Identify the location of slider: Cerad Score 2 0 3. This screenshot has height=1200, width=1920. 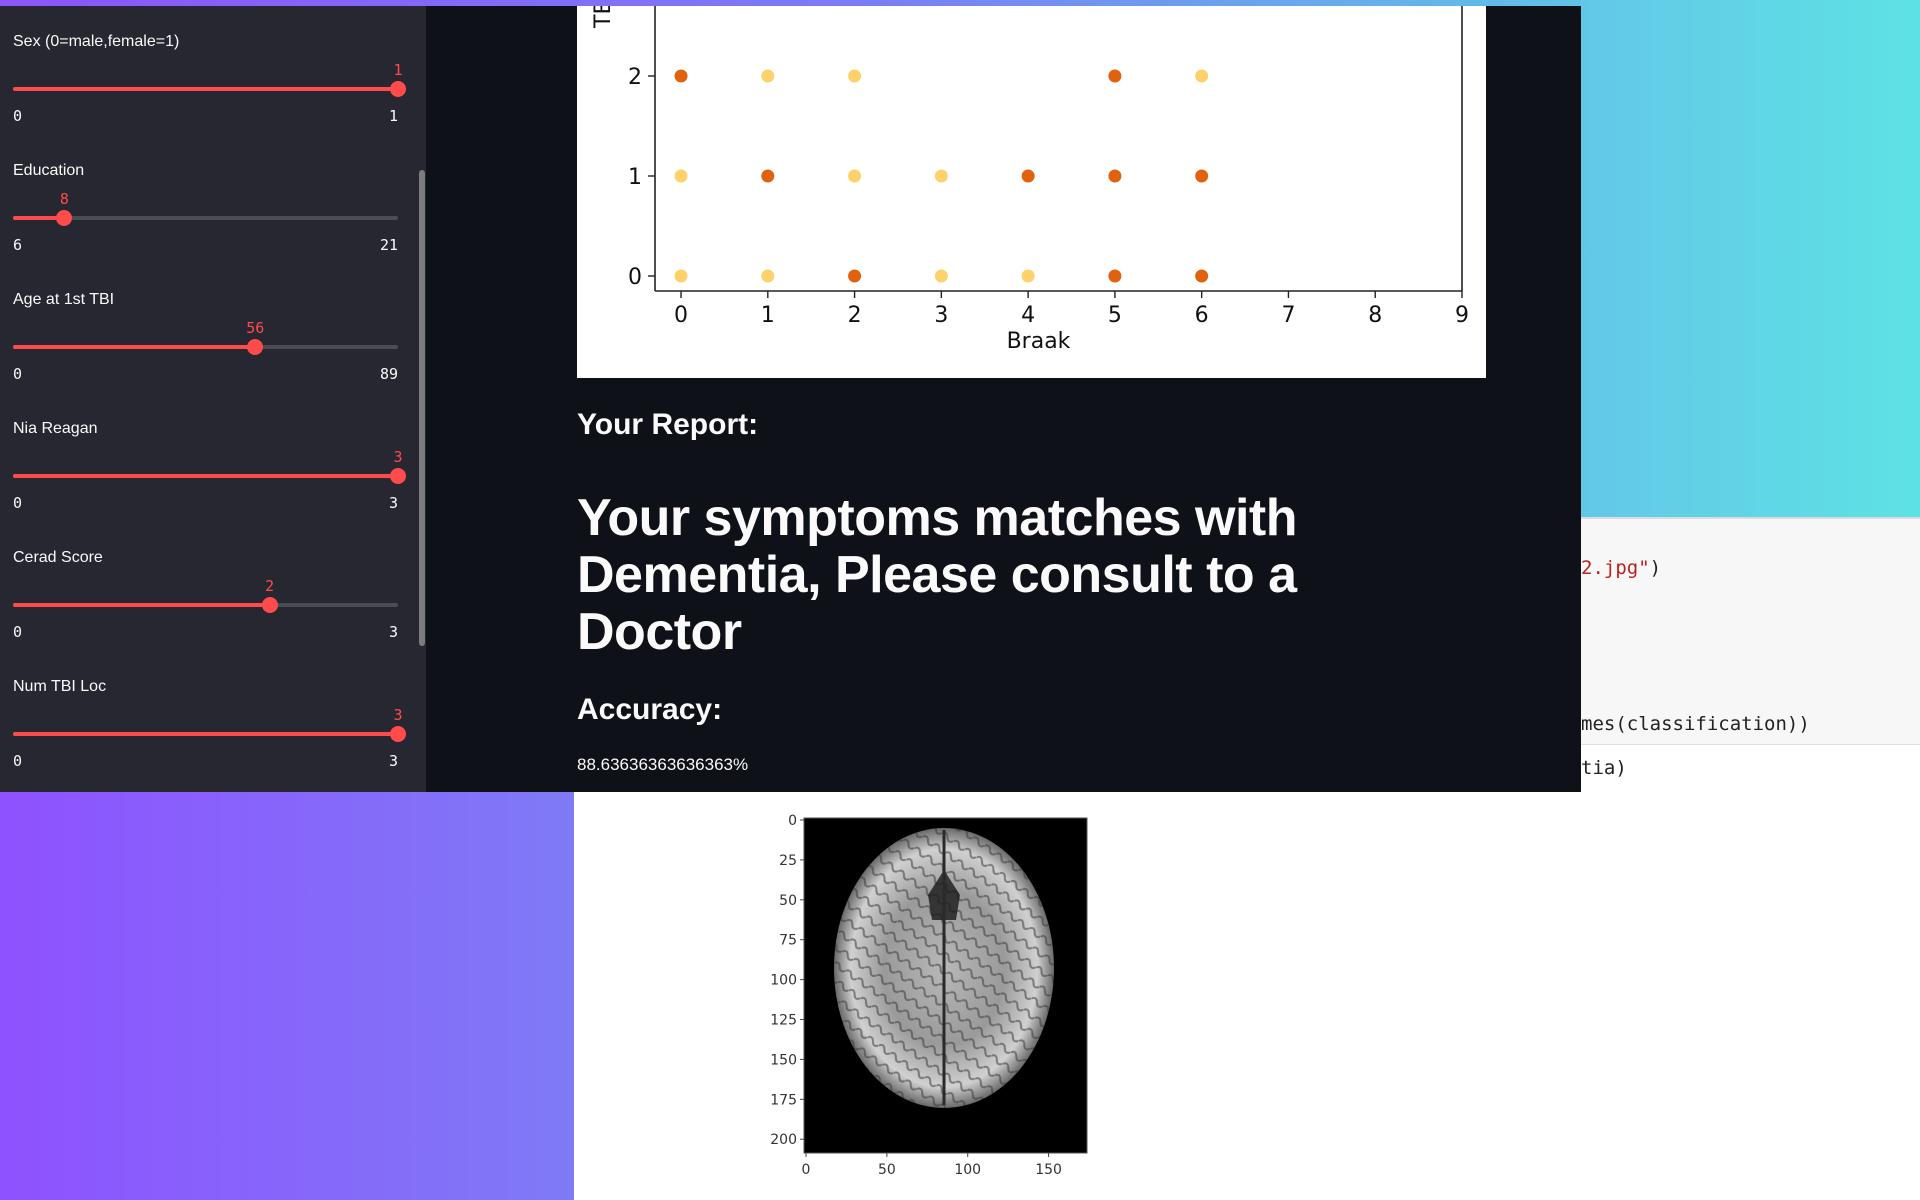
(205, 609).